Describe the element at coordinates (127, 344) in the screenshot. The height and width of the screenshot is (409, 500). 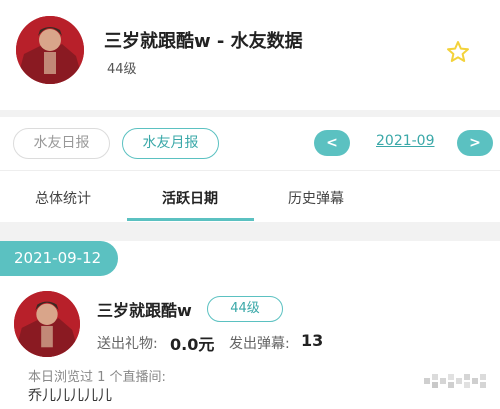
I see `gift-label: 送出礼物:` at that location.